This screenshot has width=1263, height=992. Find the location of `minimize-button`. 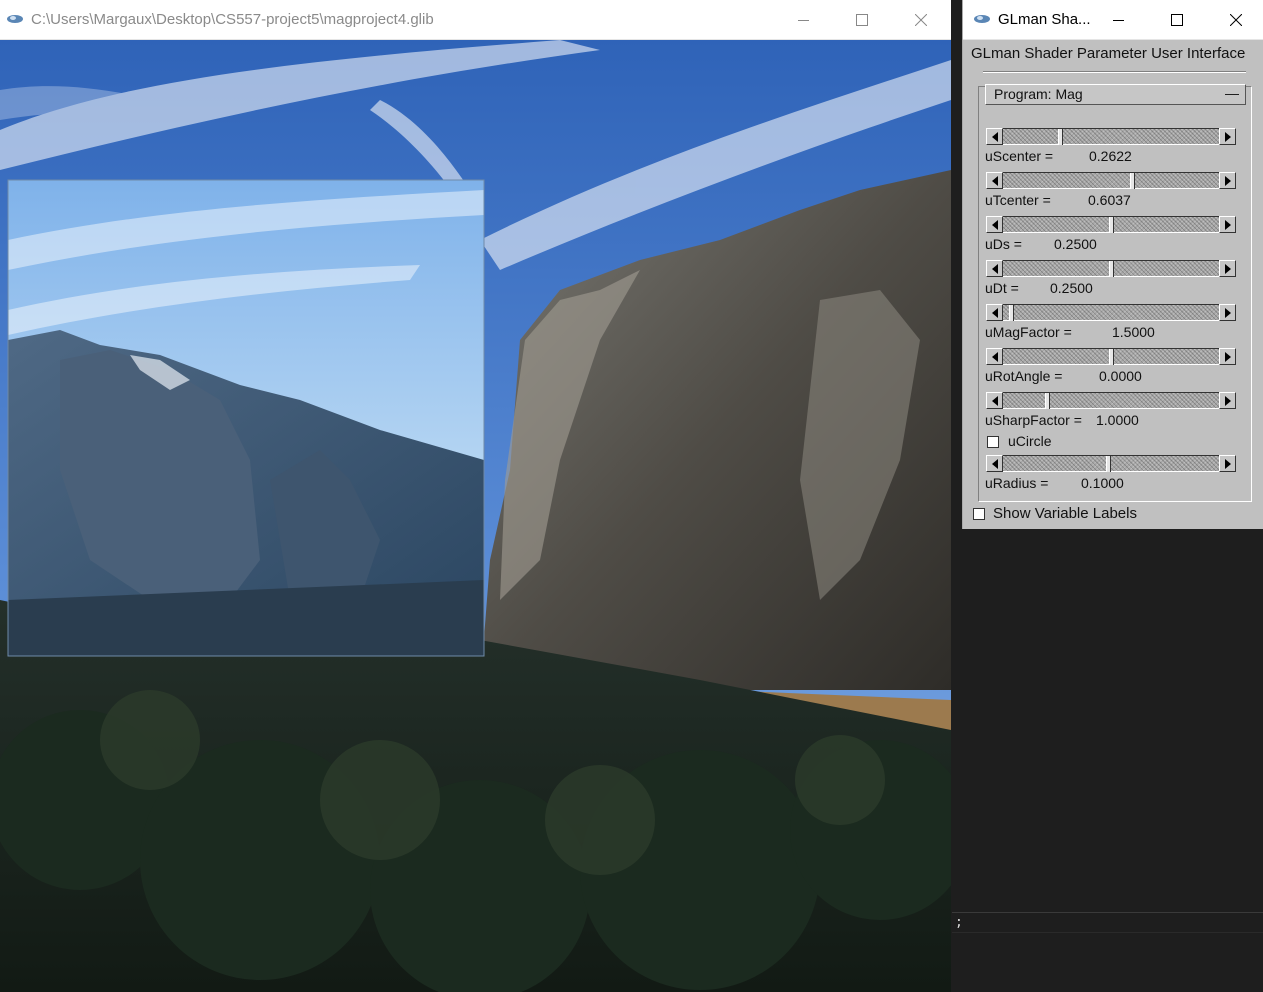

minimize-button is located at coordinates (804, 19).